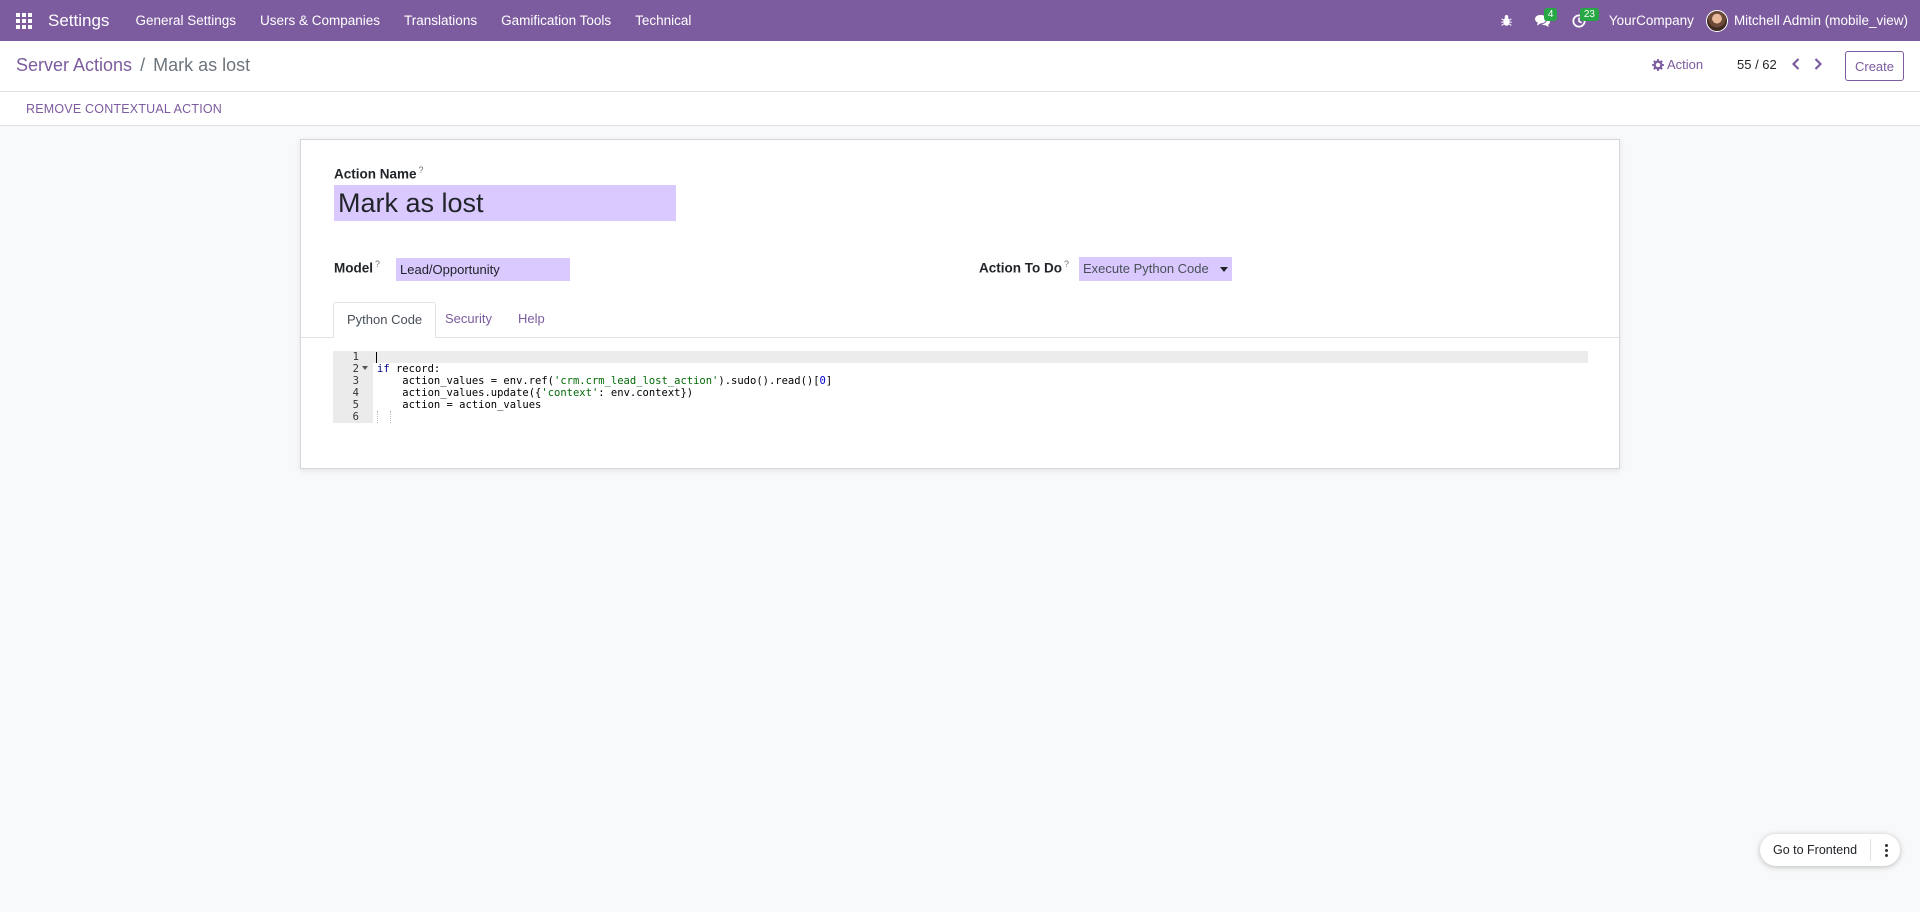  What do you see at coordinates (24, 20) in the screenshot?
I see `apps-menu-icon` at bounding box center [24, 20].